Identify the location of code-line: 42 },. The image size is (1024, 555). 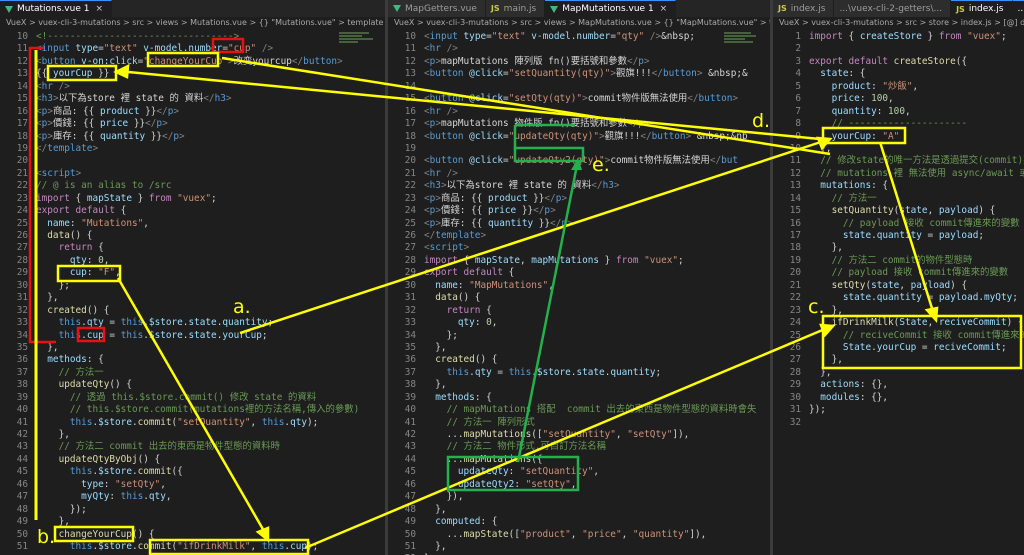
(192, 435).